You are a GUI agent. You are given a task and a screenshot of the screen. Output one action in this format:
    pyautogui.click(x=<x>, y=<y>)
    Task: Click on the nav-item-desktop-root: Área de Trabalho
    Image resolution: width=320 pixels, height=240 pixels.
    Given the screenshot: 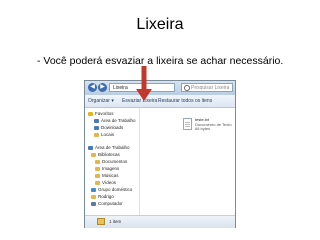 What is the action you would take?
    pyautogui.click(x=109, y=147)
    